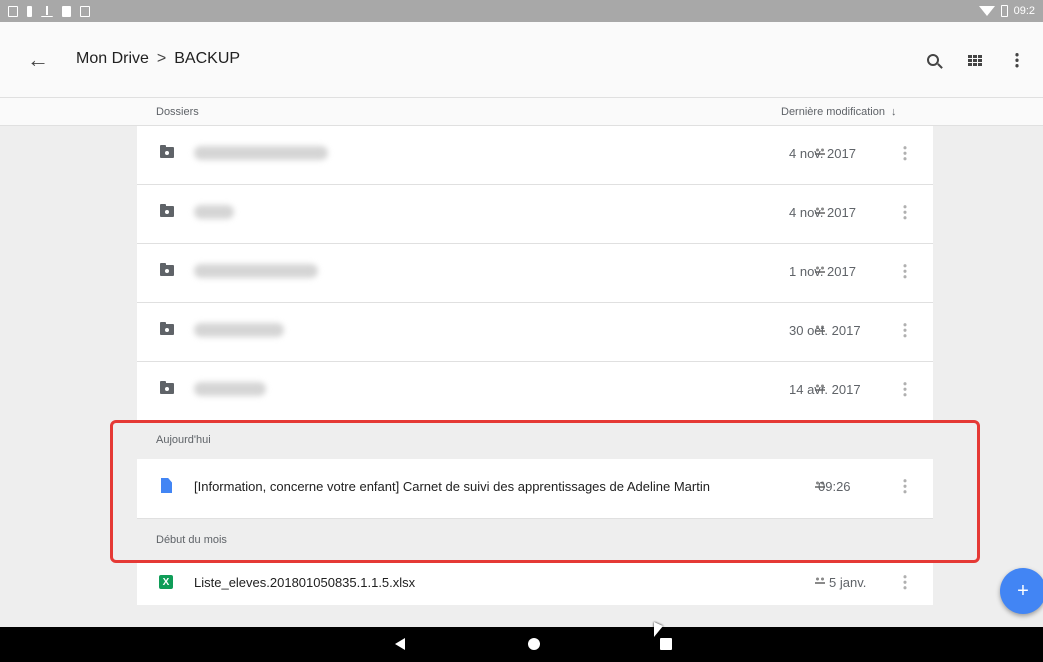 This screenshot has height=662, width=1043. Describe the element at coordinates (400, 644) in the screenshot. I see `nav-back-icon` at that location.